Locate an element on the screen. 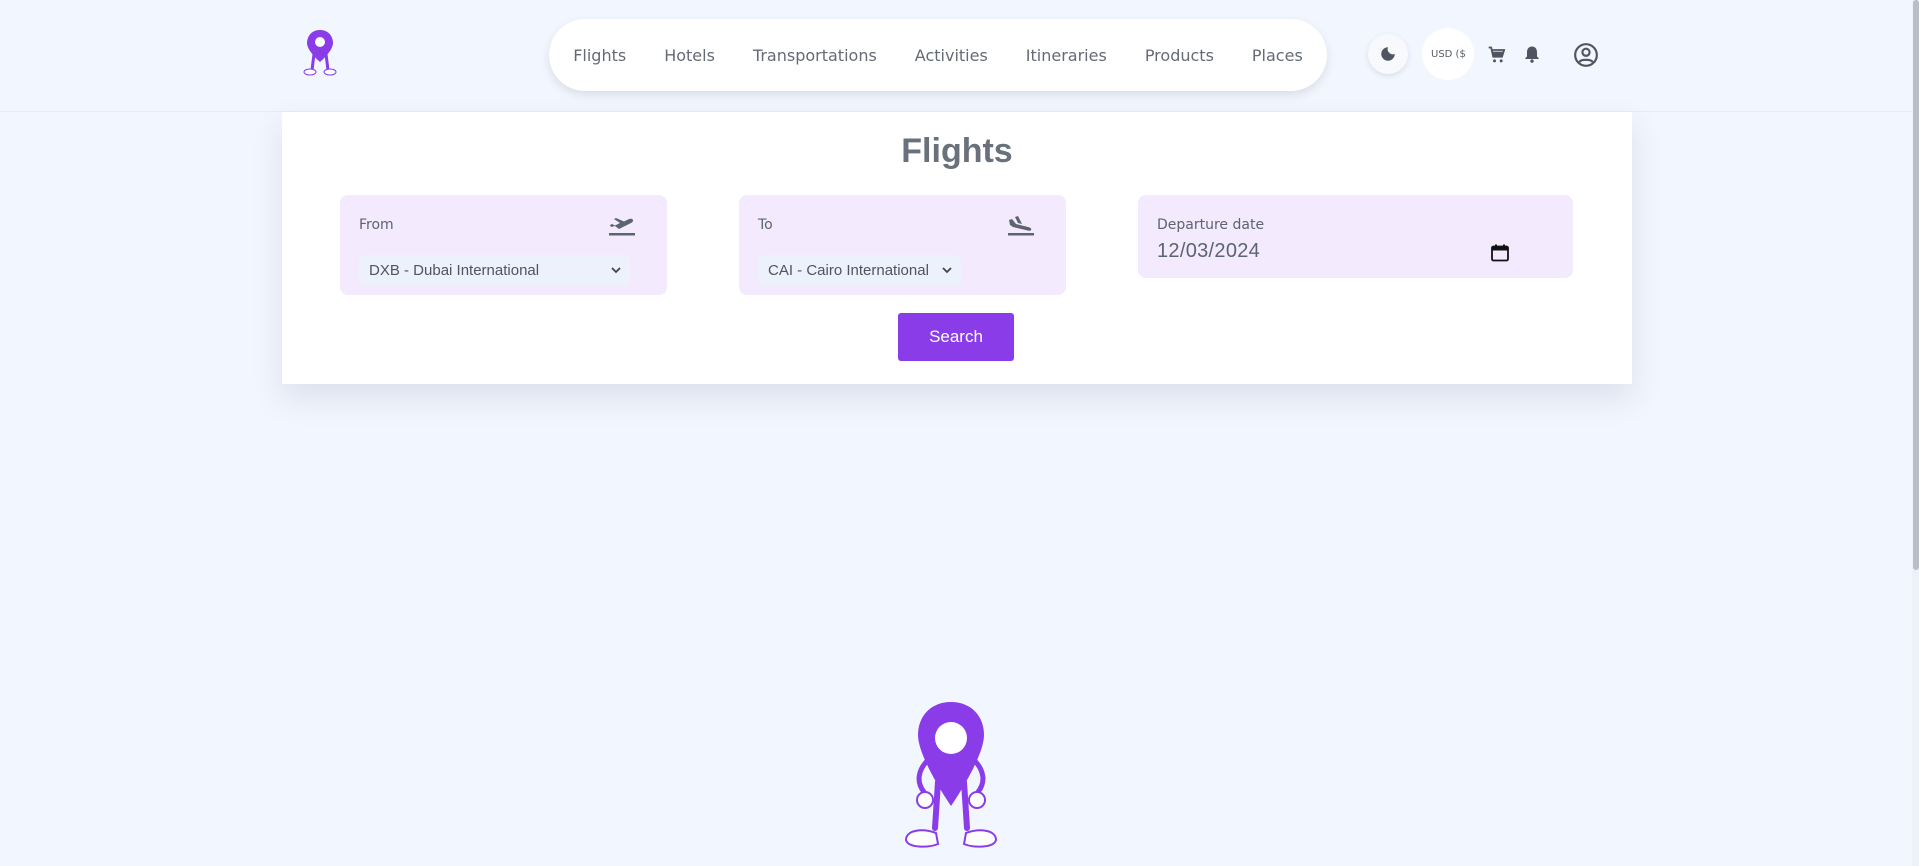  nav-flights: Flights is located at coordinates (599, 55).